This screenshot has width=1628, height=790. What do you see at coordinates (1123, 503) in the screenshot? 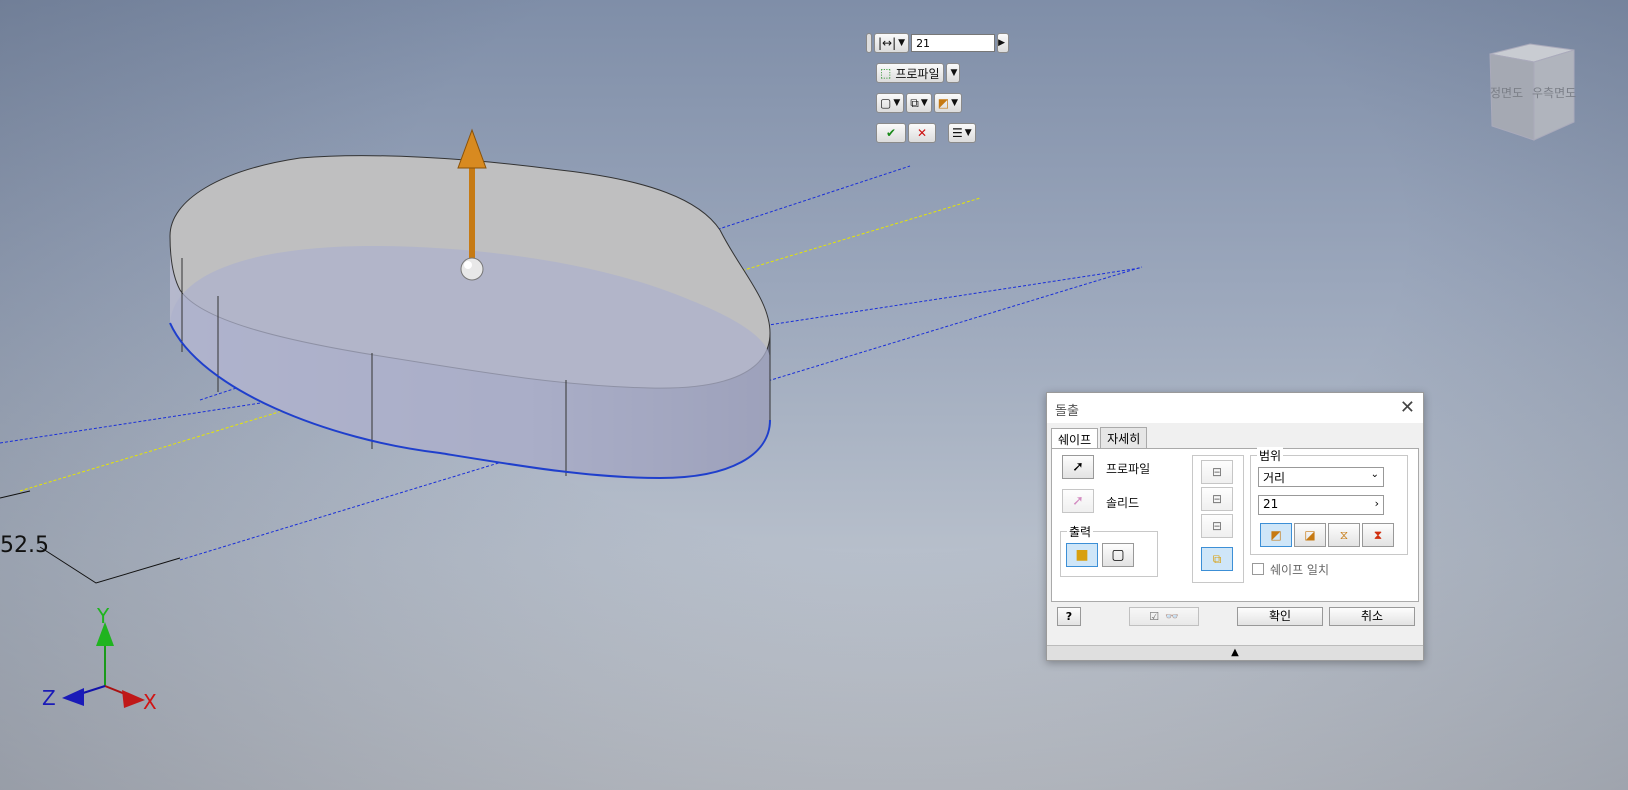
I see `solid-label: 솔리드` at bounding box center [1123, 503].